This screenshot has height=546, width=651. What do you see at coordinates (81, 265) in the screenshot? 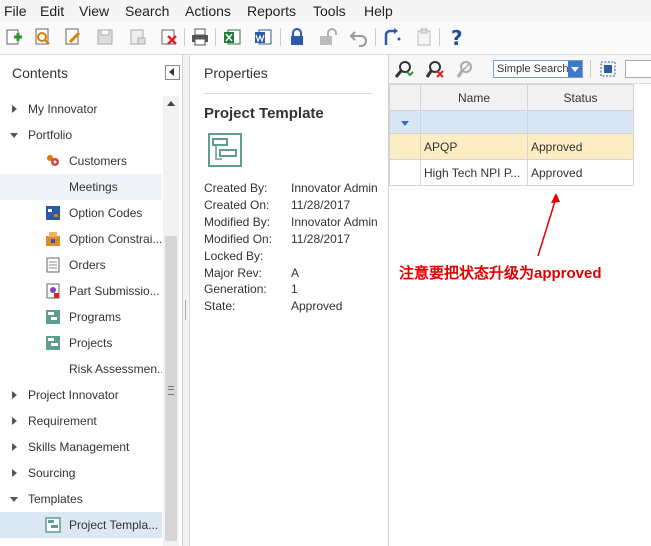
I see `tree-item-orders: Orders` at bounding box center [81, 265].